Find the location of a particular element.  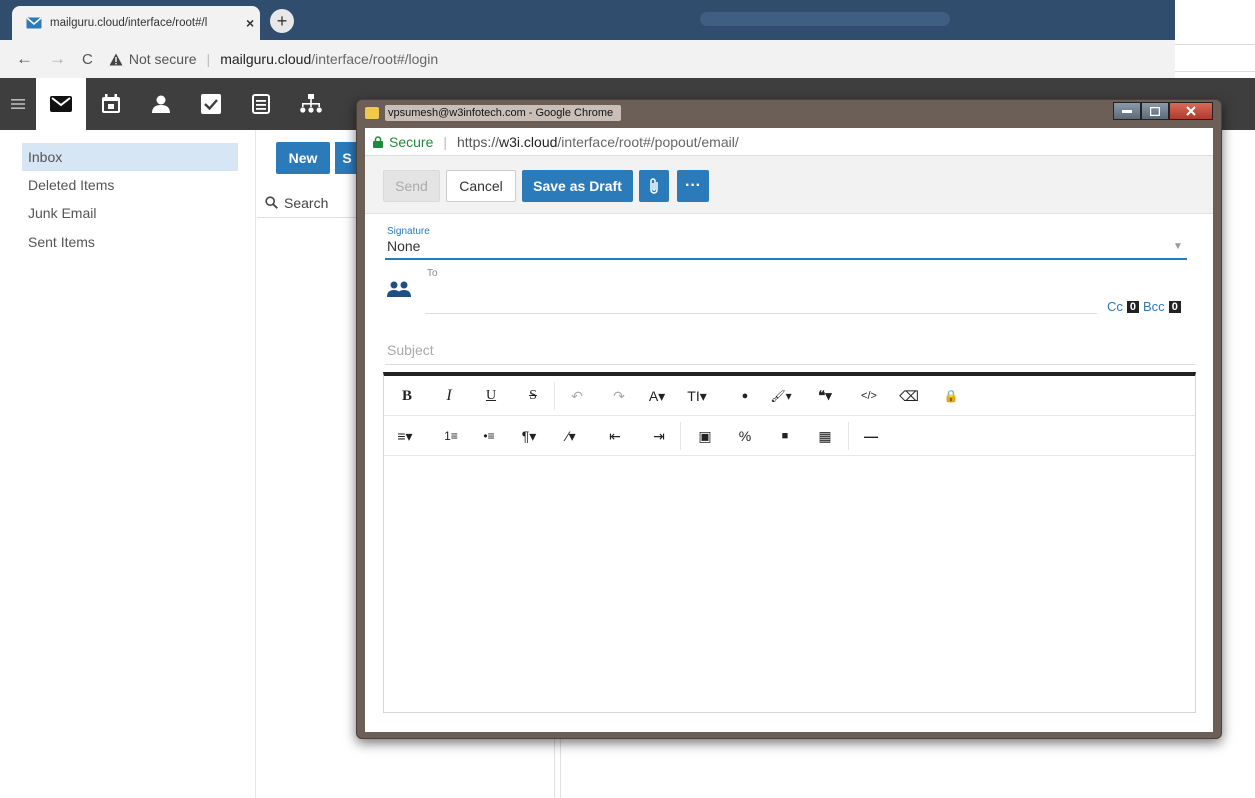

line-height-icon: ⁄▾ is located at coordinates (571, 436).